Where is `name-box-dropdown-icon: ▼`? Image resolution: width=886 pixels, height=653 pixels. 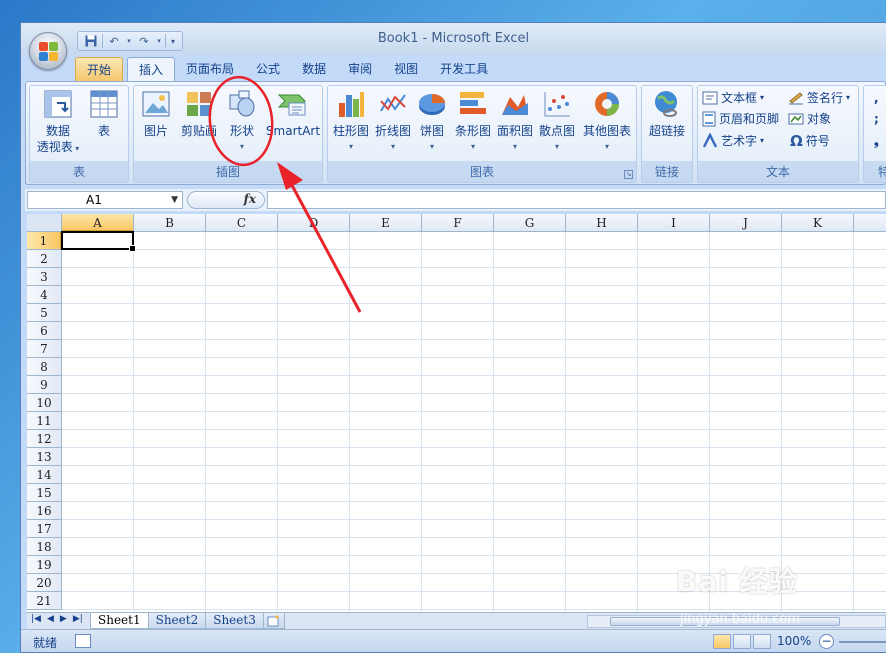
name-box-dropdown-icon: ▼ is located at coordinates (174, 200).